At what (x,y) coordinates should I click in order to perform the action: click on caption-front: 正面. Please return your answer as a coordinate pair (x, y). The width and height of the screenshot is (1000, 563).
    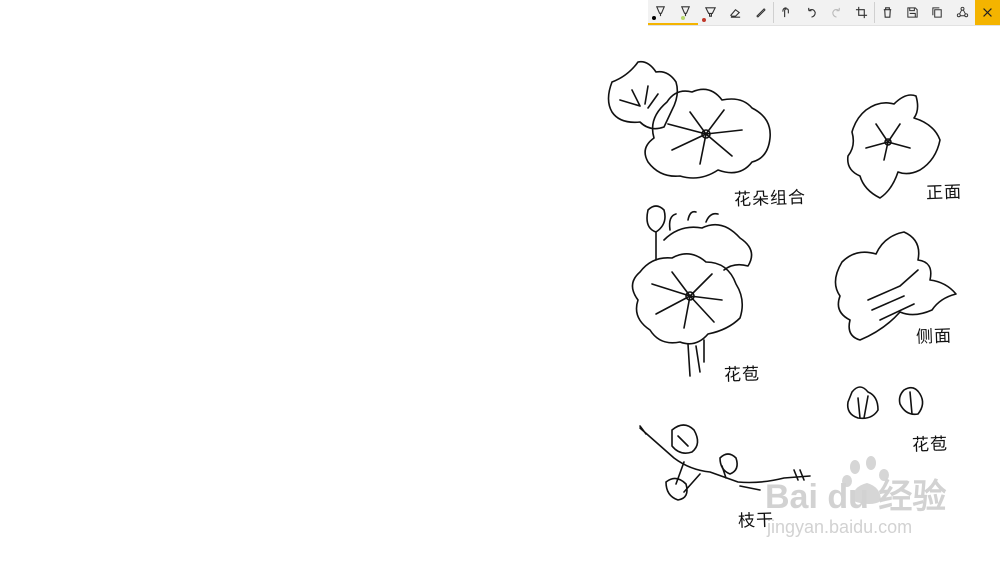
    Looking at the image, I should click on (944, 193).